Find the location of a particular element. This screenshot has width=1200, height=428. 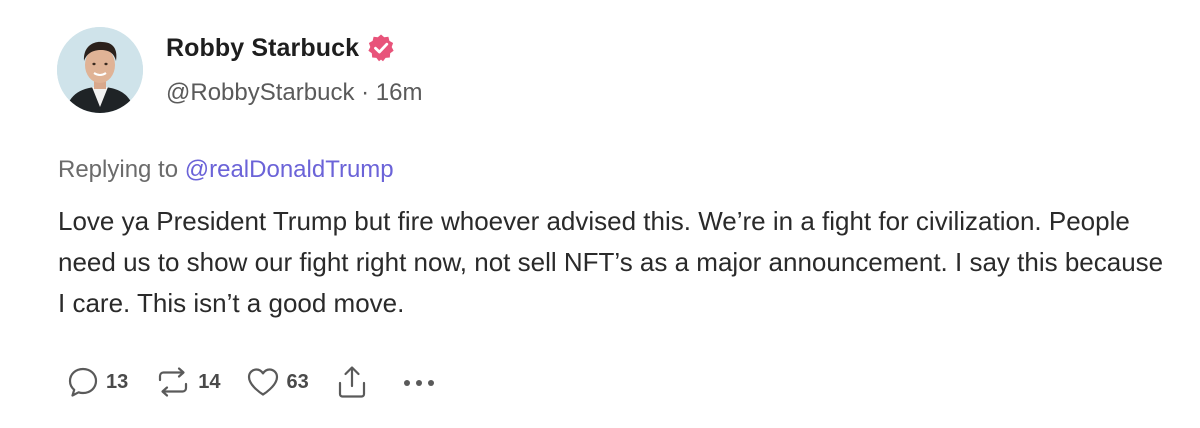

reply-button: 13 is located at coordinates (97, 382).